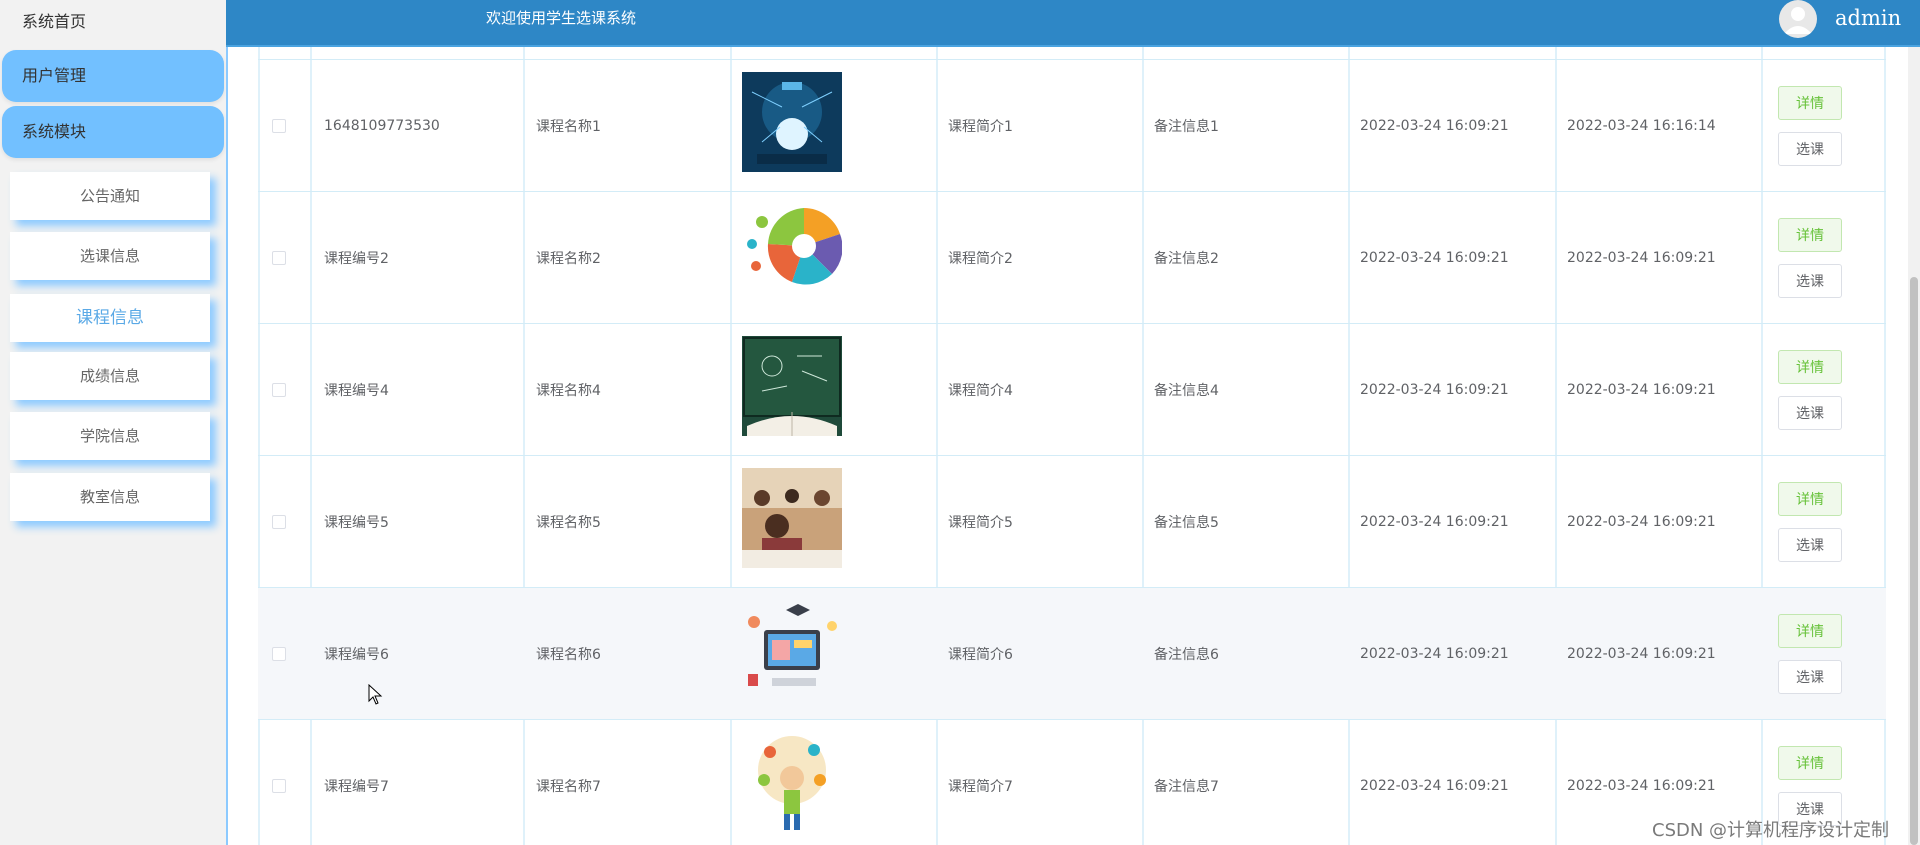  What do you see at coordinates (568, 655) in the screenshot?
I see `course-name: 课程名称6` at bounding box center [568, 655].